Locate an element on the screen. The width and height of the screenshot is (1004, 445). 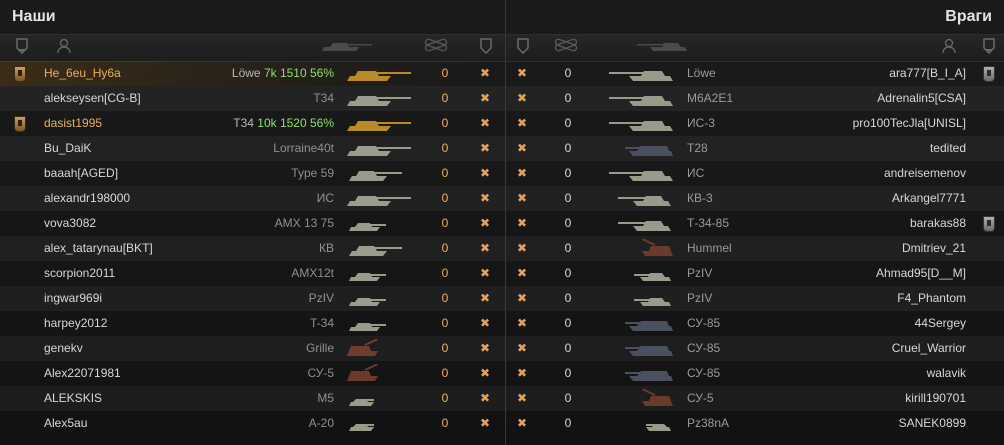
alive-shield-icon is located at coordinates (486, 46).